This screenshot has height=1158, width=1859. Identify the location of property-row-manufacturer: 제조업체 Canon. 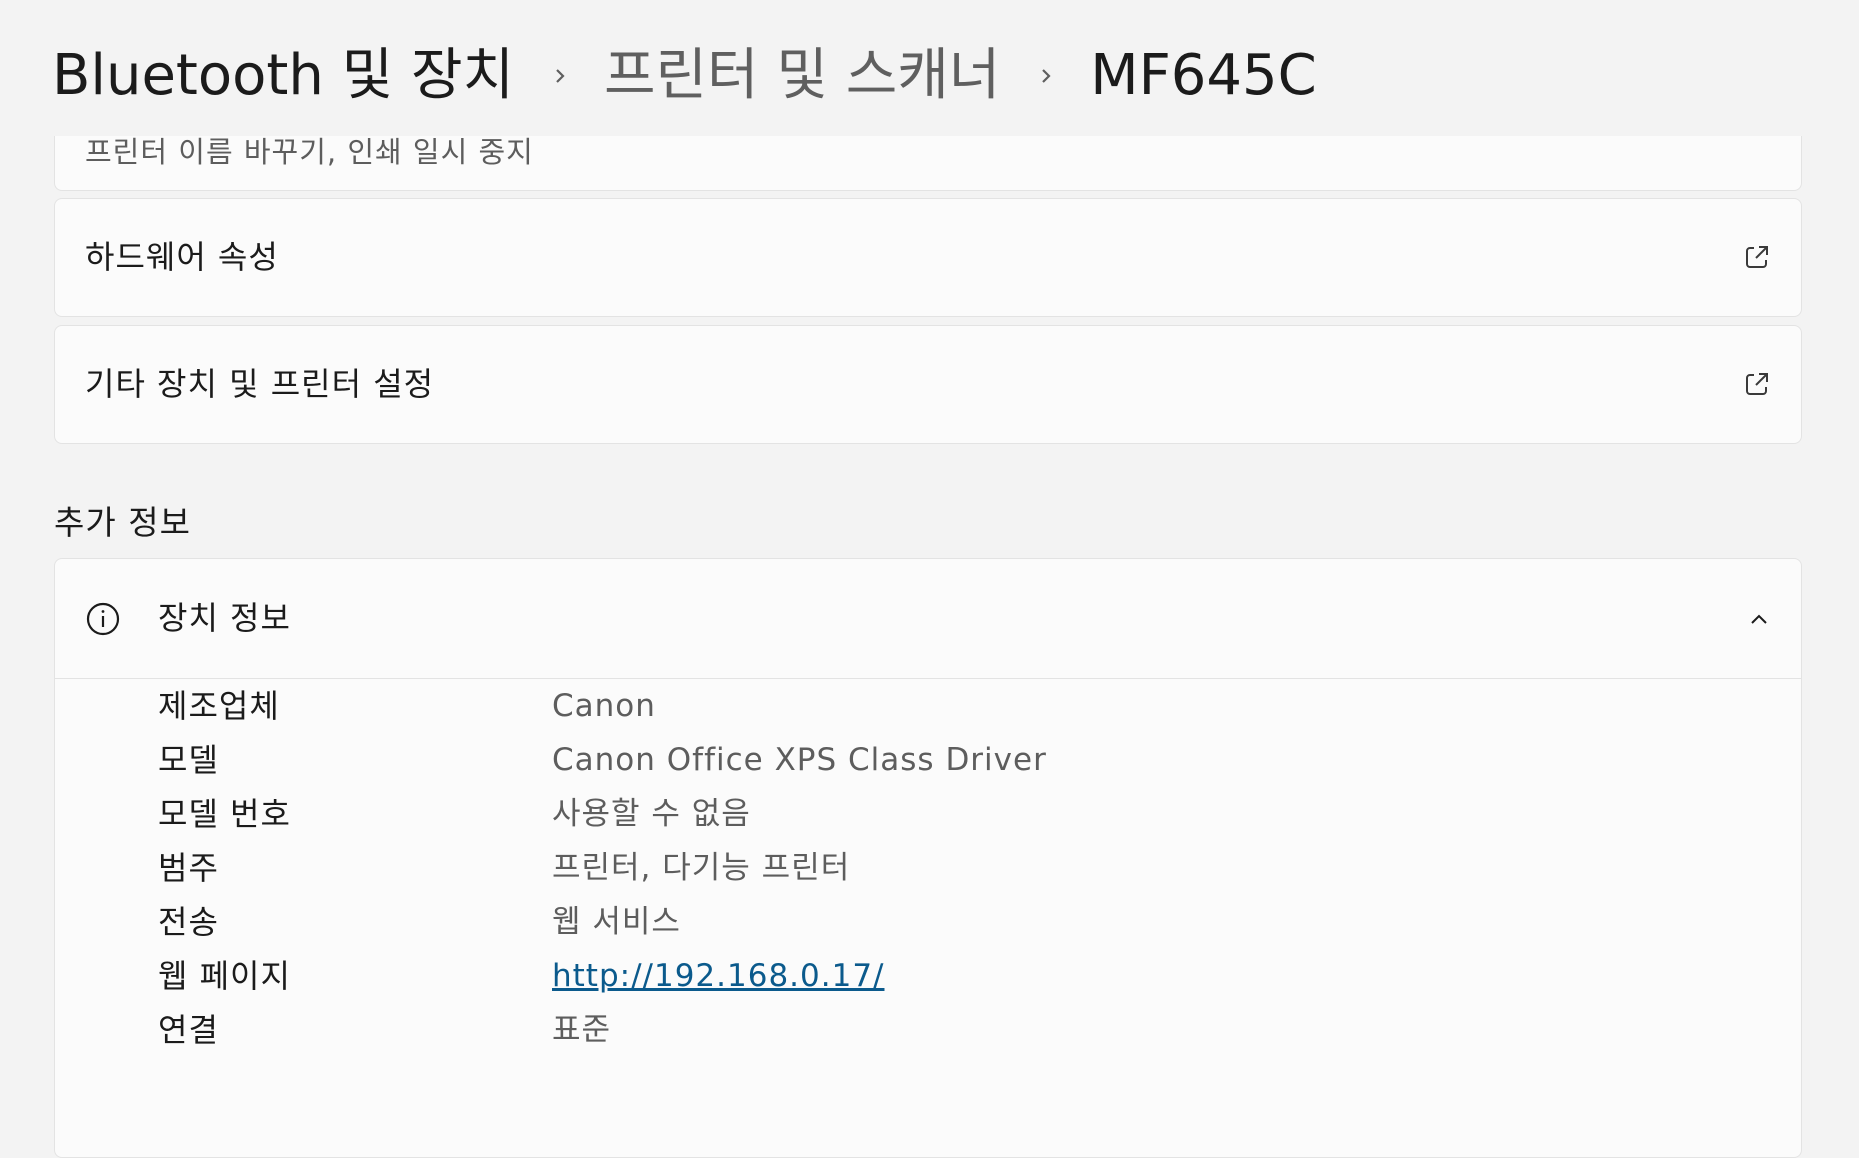
(928, 706).